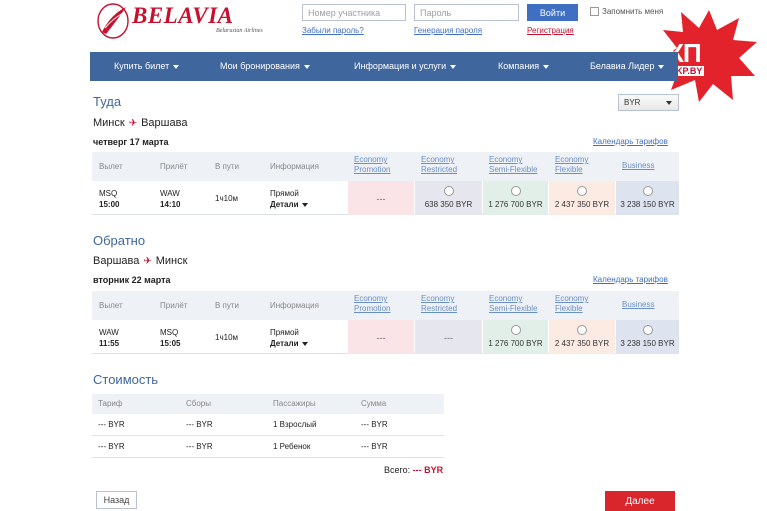  What do you see at coordinates (550, 30) in the screenshot?
I see `register-link: Регистрация` at bounding box center [550, 30].